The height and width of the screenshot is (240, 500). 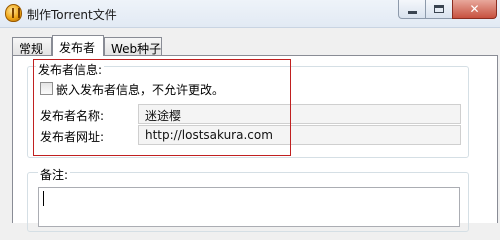 I want to click on close-icon: ✕, so click(x=474, y=9).